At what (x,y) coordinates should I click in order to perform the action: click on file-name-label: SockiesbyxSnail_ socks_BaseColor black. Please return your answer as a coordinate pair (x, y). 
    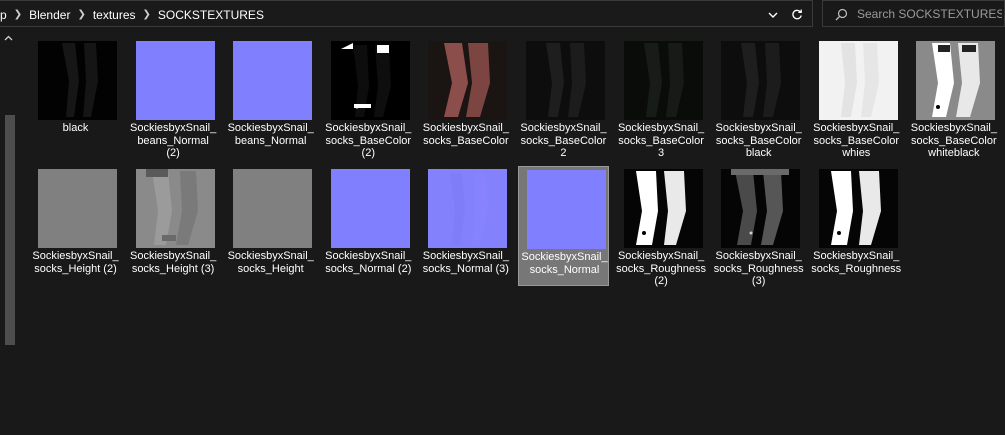
    Looking at the image, I should click on (758, 140).